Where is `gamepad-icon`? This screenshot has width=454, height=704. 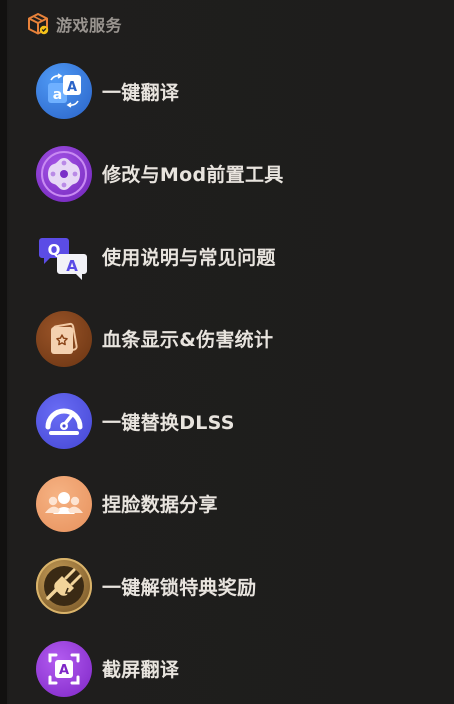
gamepad-icon is located at coordinates (64, 173).